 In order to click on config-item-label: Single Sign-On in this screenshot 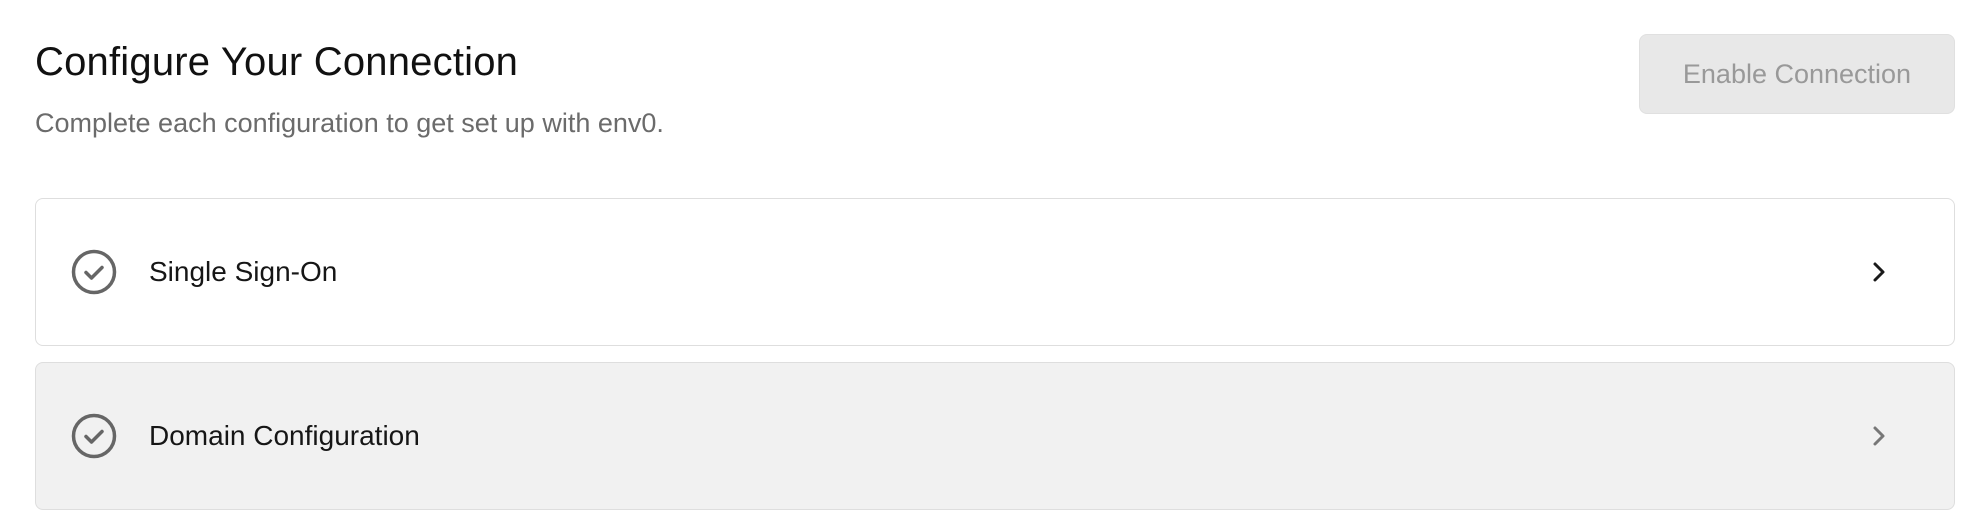, I will do `click(243, 271)`.